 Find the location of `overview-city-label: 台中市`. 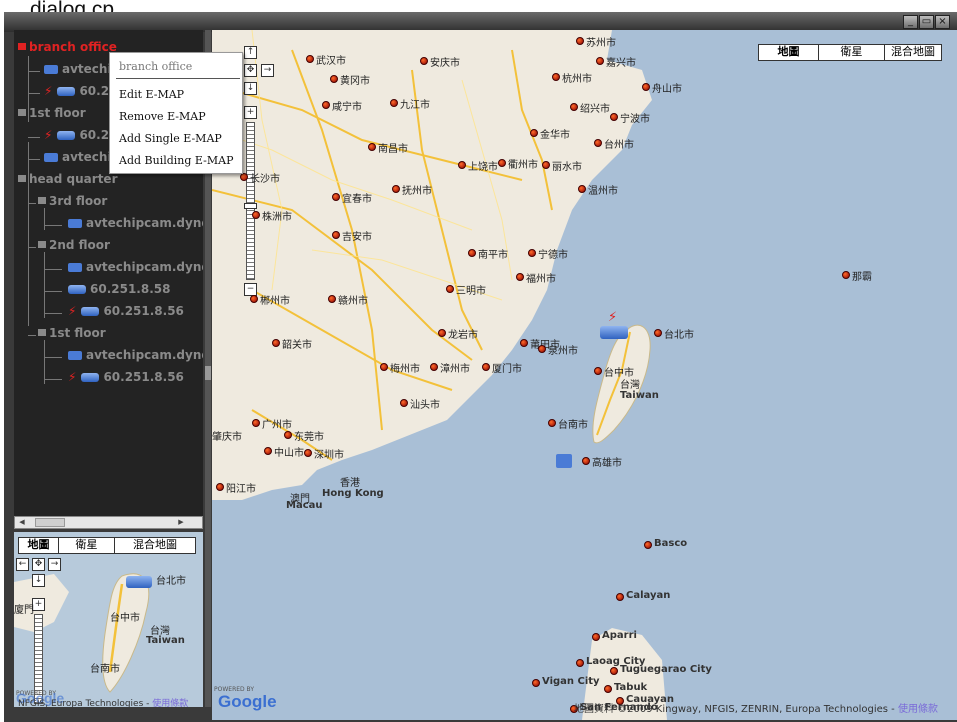

overview-city-label: 台中市 is located at coordinates (125, 618).